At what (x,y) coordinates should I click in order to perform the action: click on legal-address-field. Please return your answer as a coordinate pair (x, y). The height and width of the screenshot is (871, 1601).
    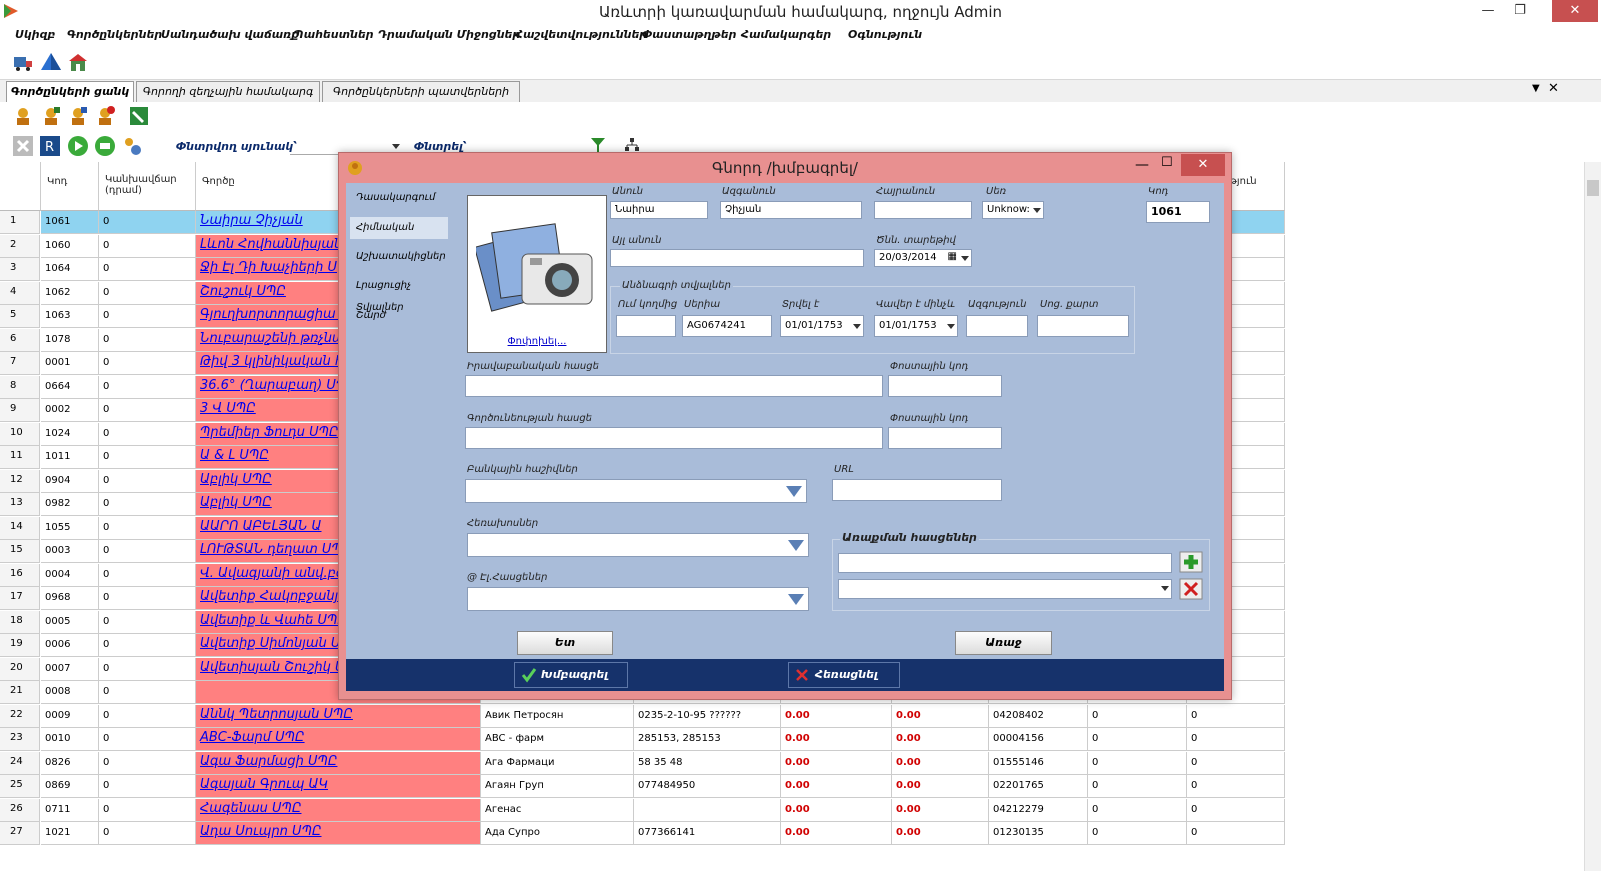
    Looking at the image, I should click on (674, 386).